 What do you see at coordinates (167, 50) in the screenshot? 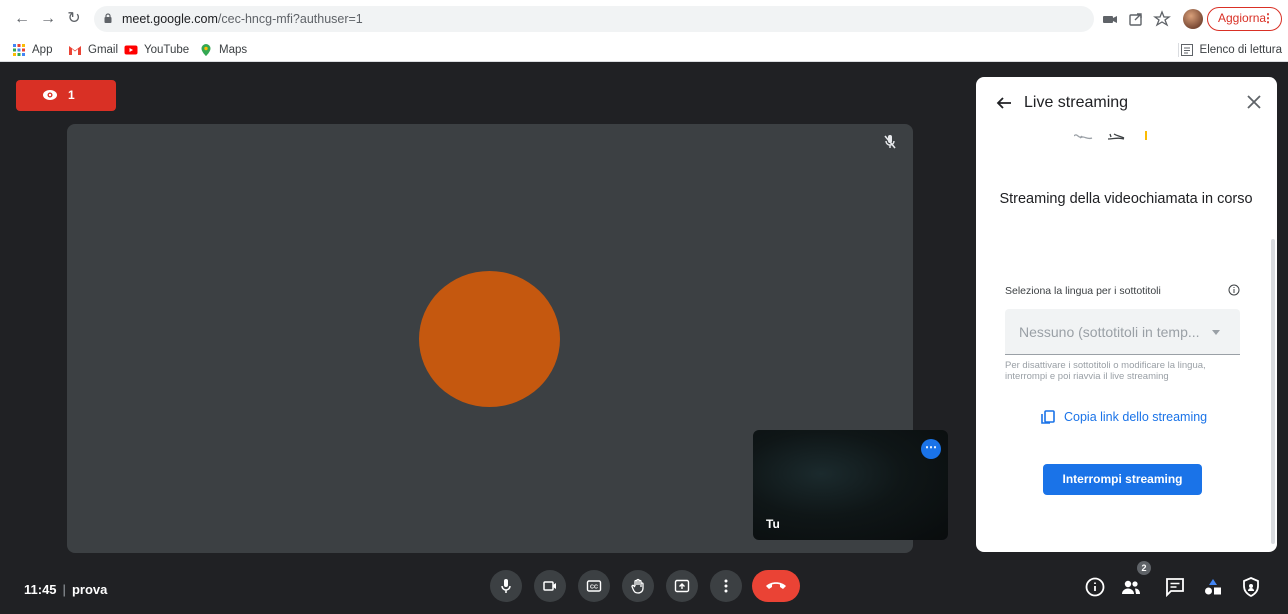
I see `bookmark-label: YouTube` at bounding box center [167, 50].